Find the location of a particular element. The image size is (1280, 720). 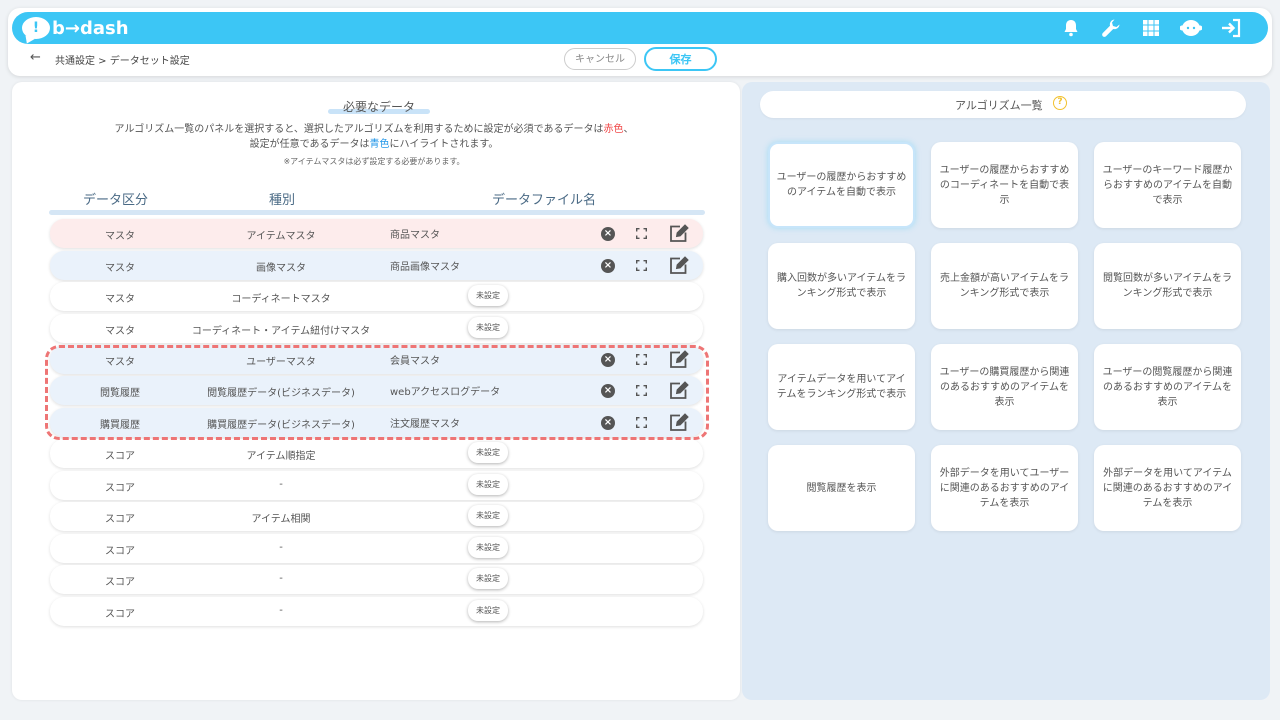

cell-data-file: 商品マスタ is located at coordinates (415, 235).